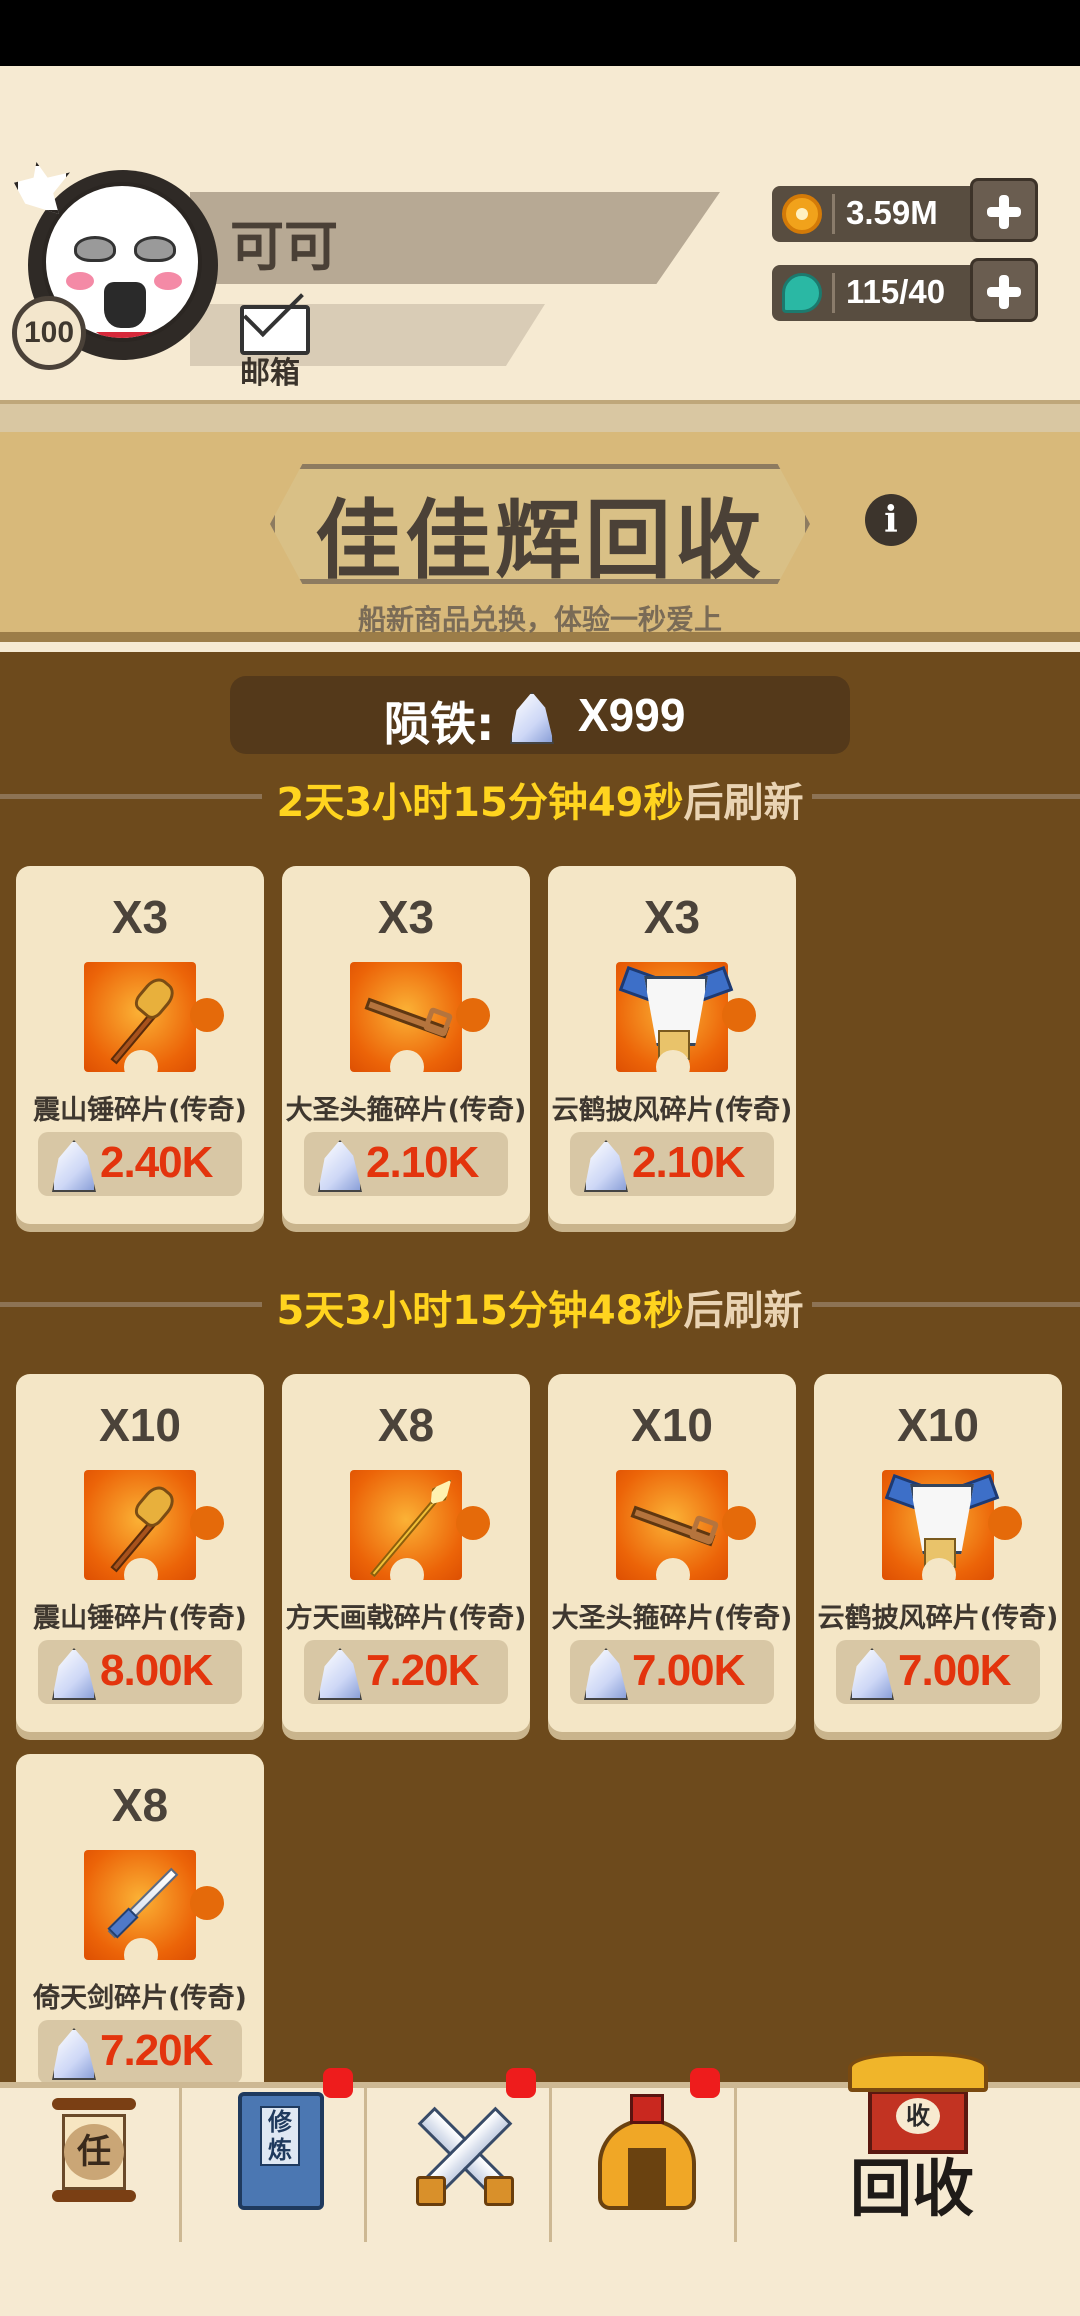  I want to click on tab-recycle-label: 回收, so click(912, 2183).